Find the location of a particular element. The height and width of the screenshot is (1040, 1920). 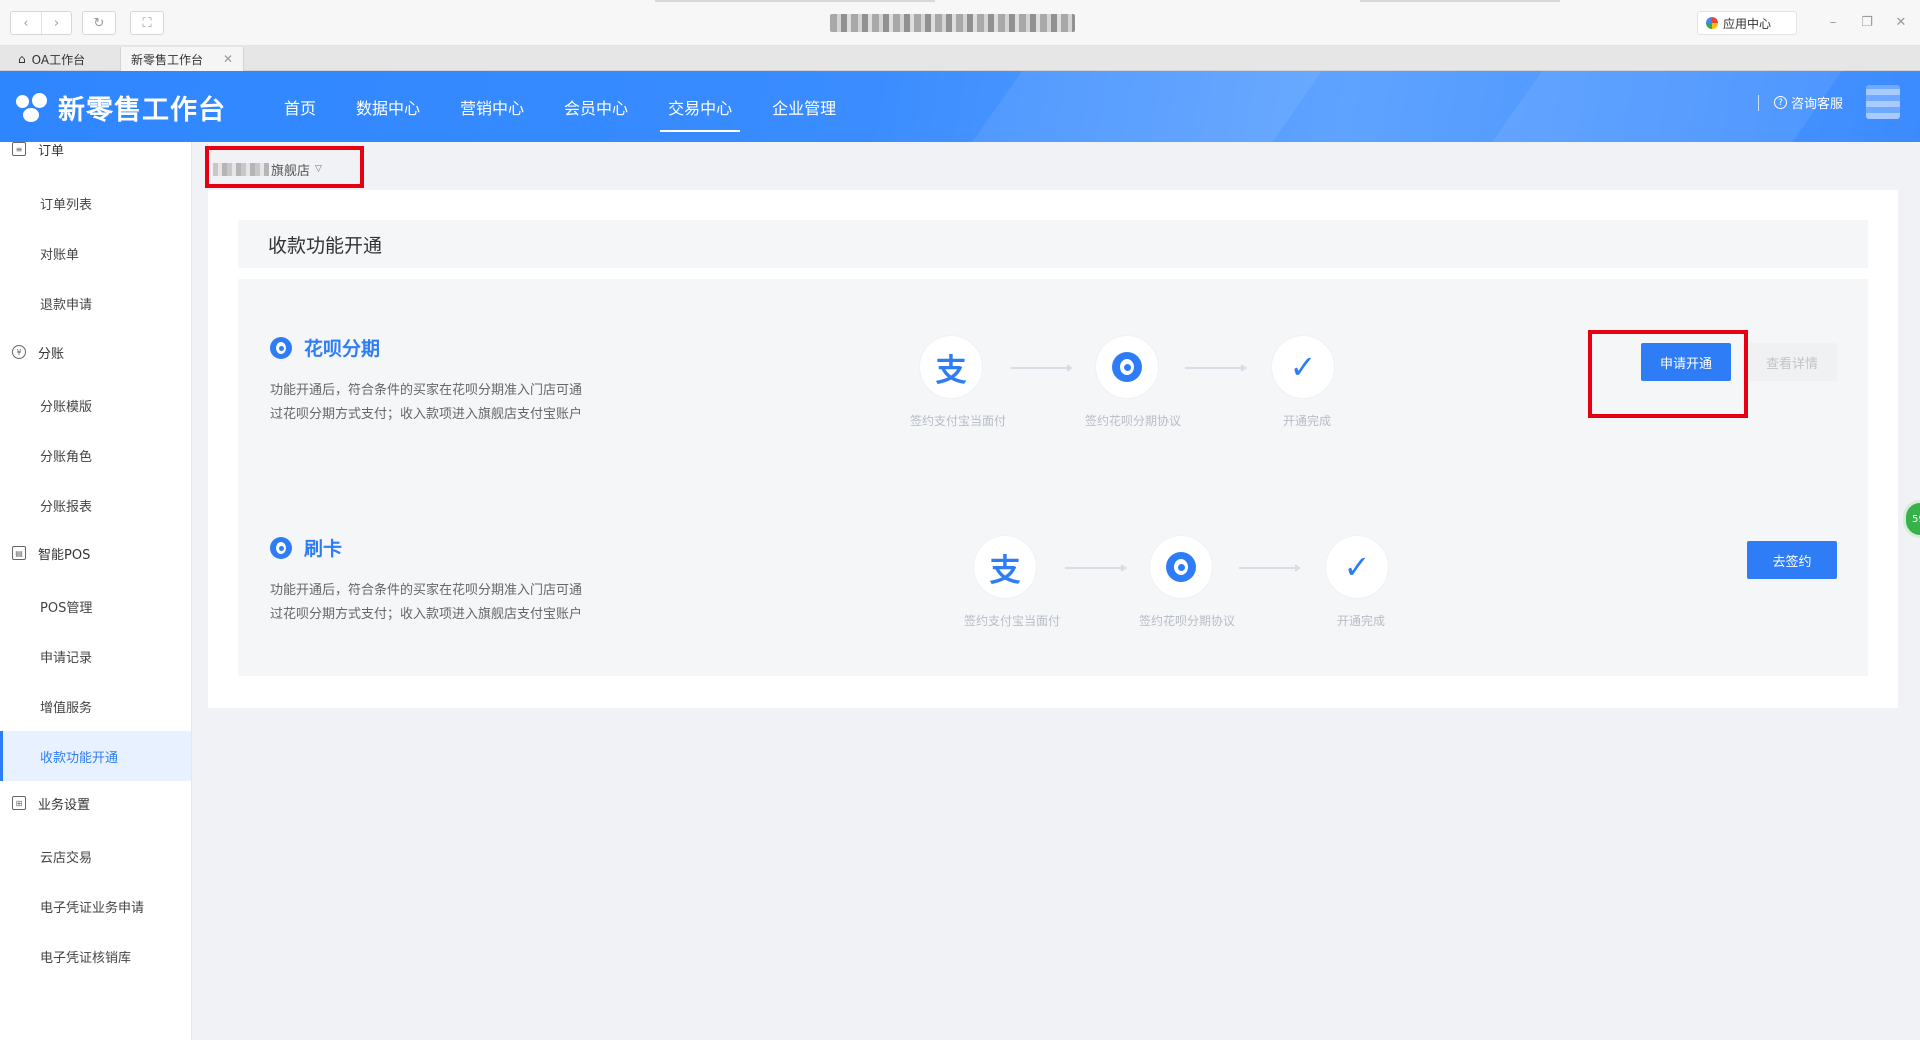

forward-button: › is located at coordinates (56, 23).